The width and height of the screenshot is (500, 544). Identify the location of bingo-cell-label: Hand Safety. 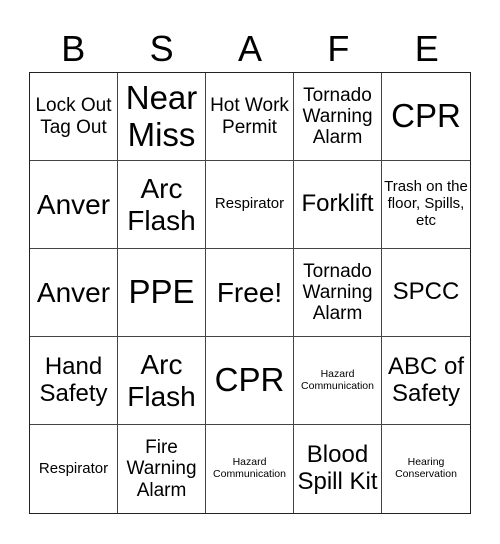
(73, 379).